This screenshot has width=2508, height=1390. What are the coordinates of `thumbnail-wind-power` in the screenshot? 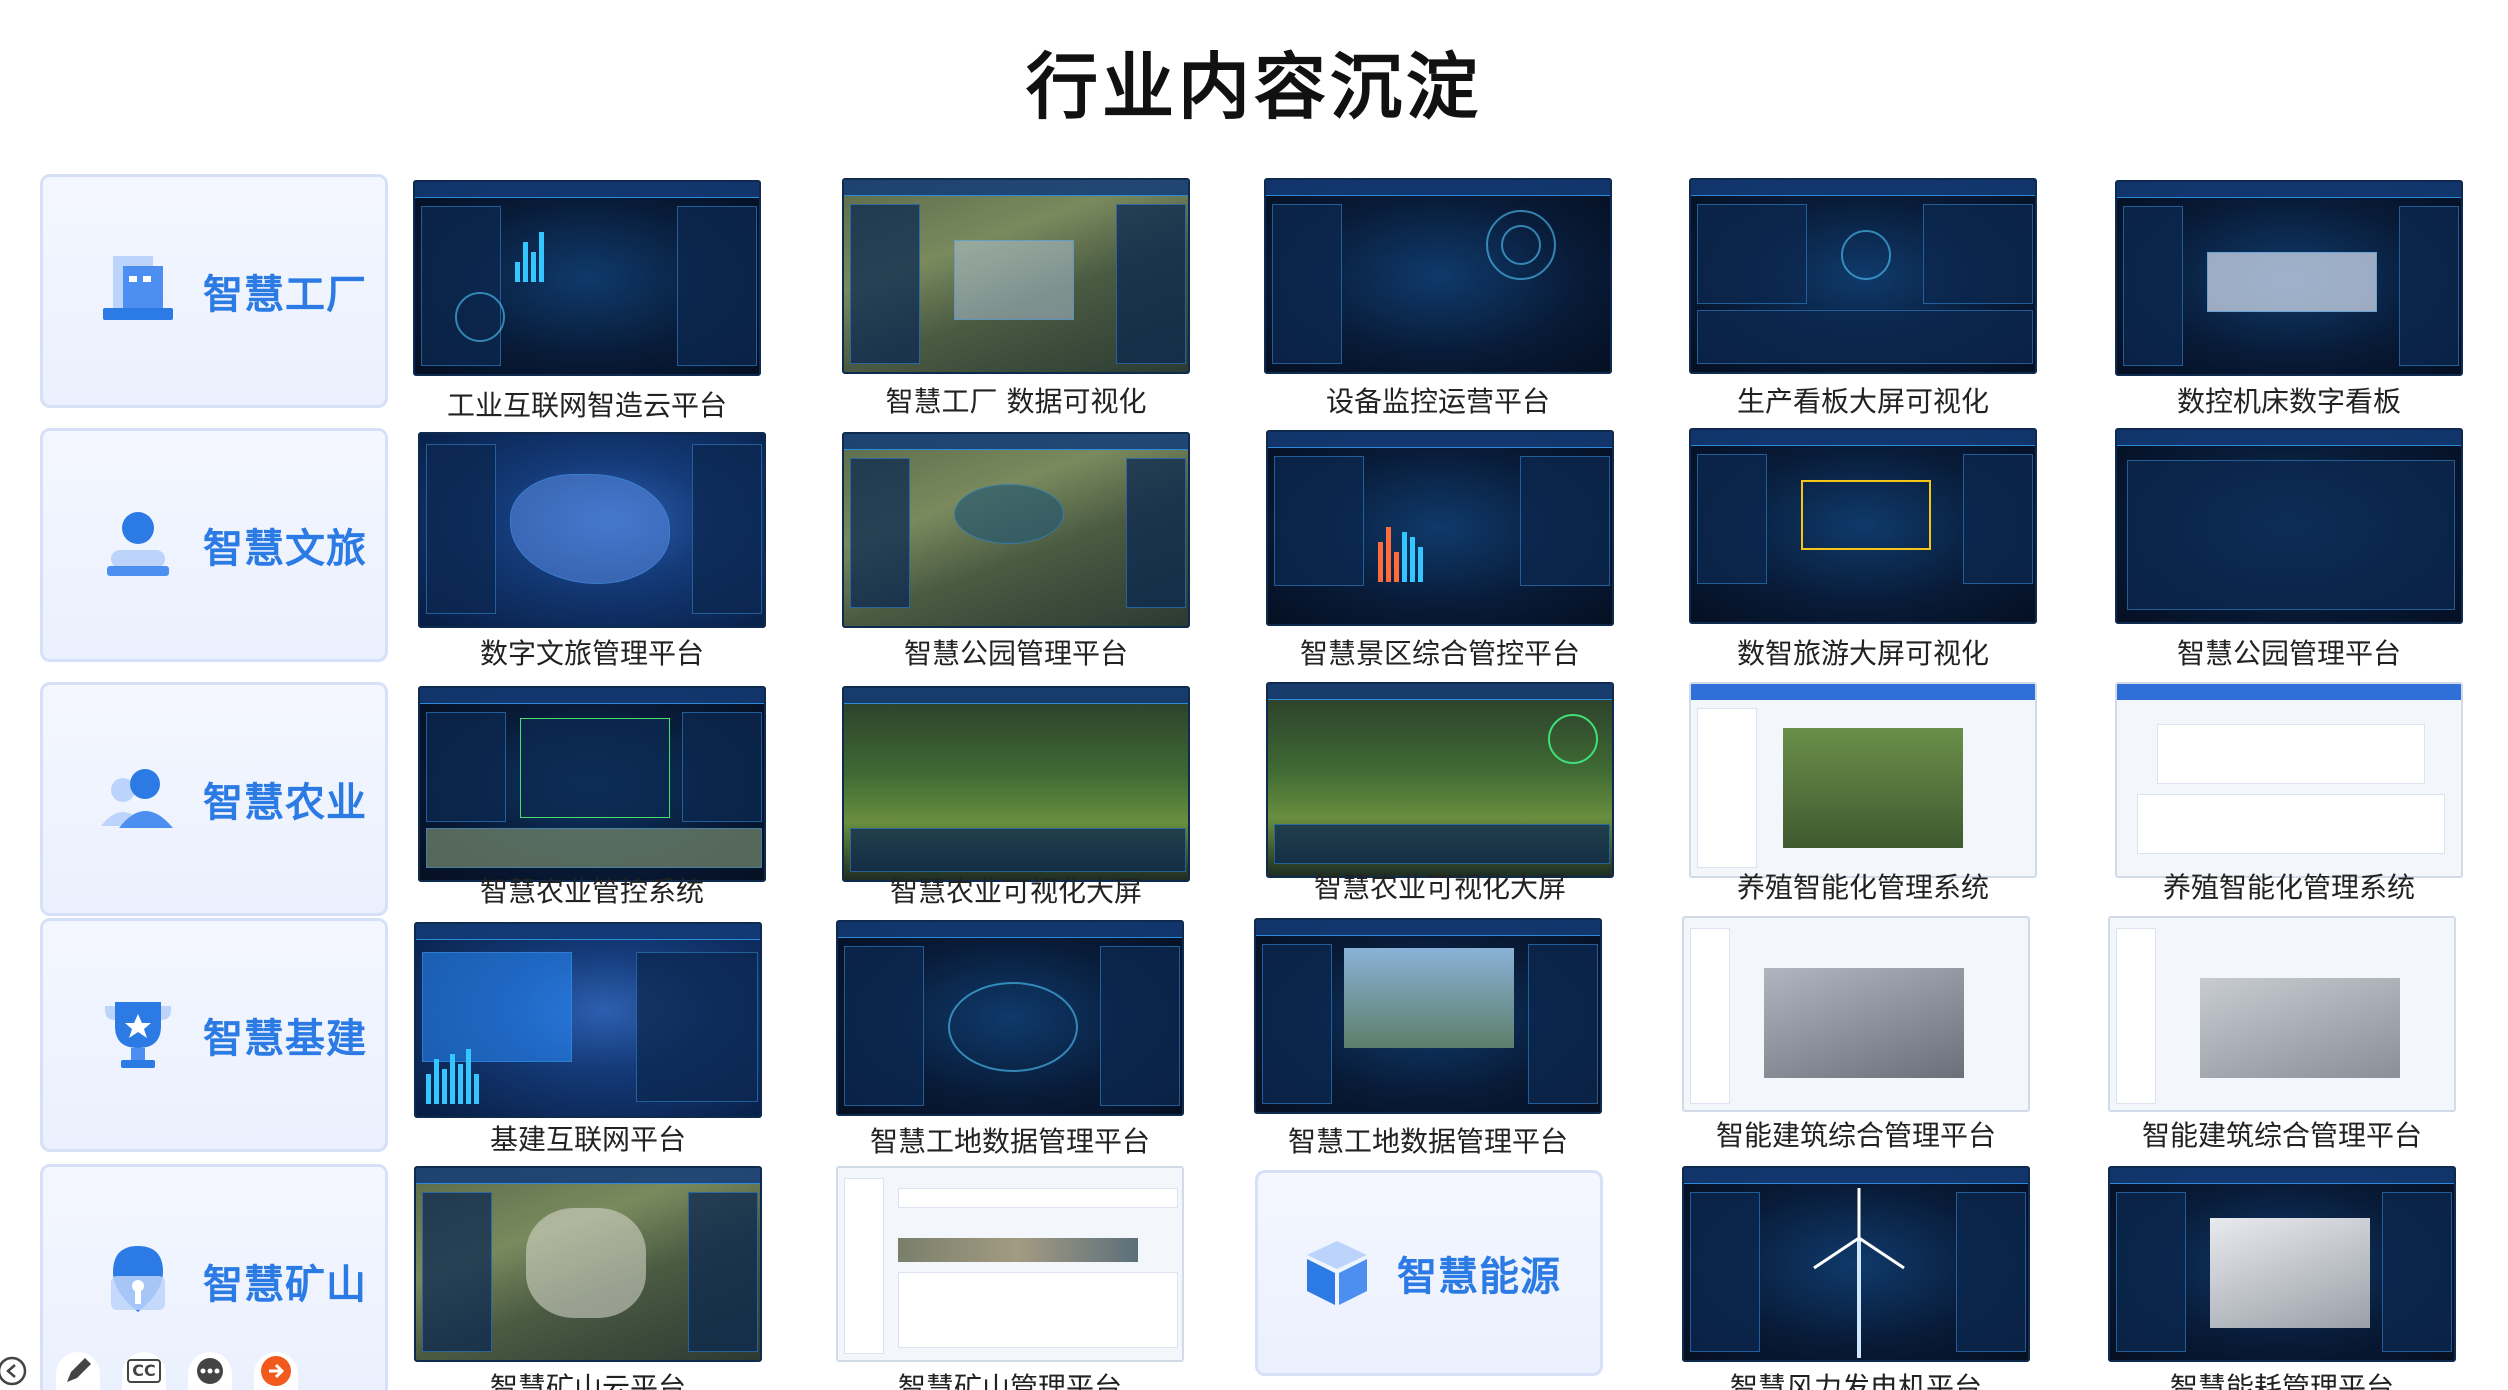 It's located at (1856, 1264).